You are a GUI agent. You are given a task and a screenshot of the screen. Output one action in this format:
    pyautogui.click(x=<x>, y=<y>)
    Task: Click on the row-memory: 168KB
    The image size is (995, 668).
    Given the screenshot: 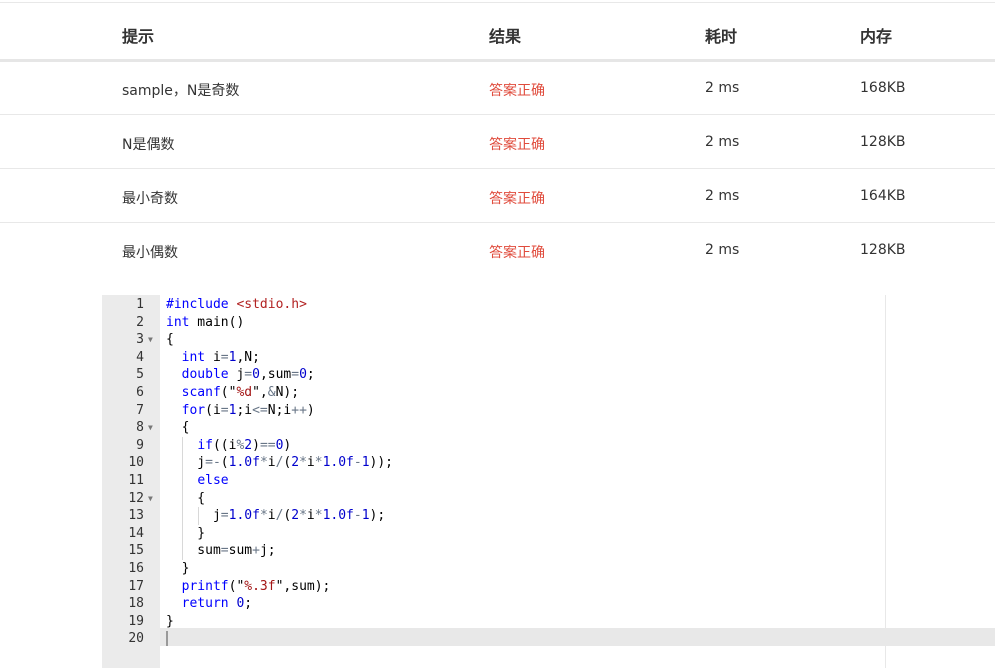 What is the action you would take?
    pyautogui.click(x=883, y=88)
    